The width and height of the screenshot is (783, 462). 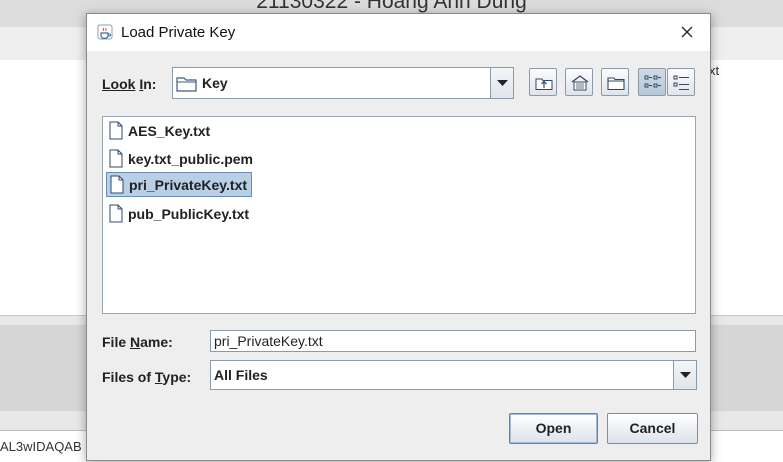 What do you see at coordinates (215, 83) in the screenshot?
I see `look-in-value: Key` at bounding box center [215, 83].